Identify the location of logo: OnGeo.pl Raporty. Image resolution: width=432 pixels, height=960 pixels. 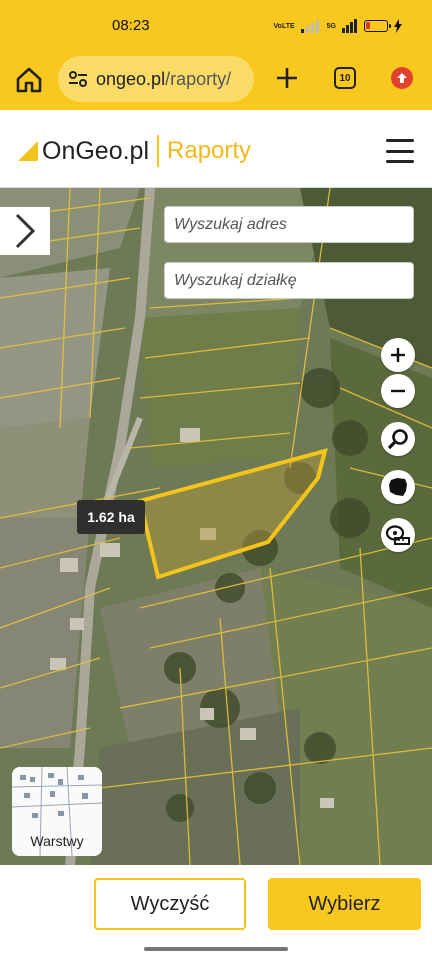
(134, 151).